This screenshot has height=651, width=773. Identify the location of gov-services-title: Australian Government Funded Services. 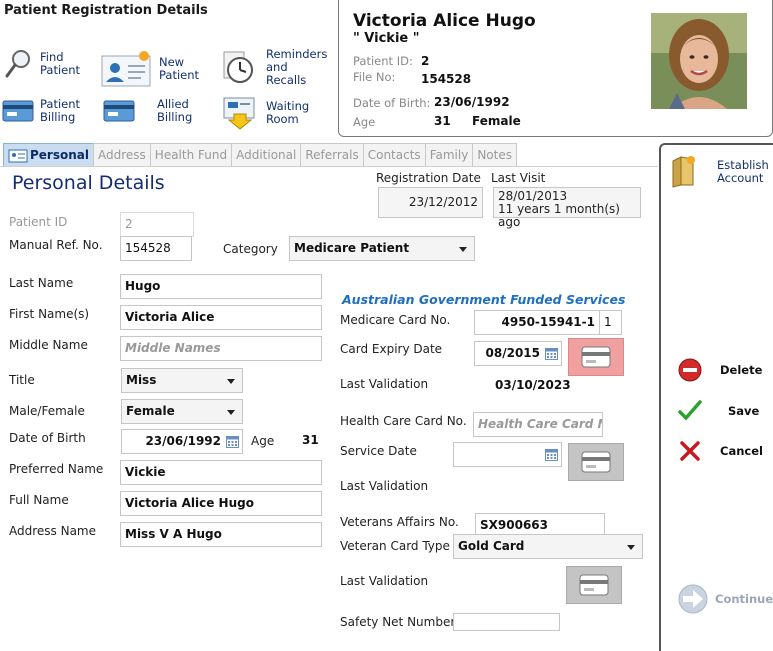
(484, 299).